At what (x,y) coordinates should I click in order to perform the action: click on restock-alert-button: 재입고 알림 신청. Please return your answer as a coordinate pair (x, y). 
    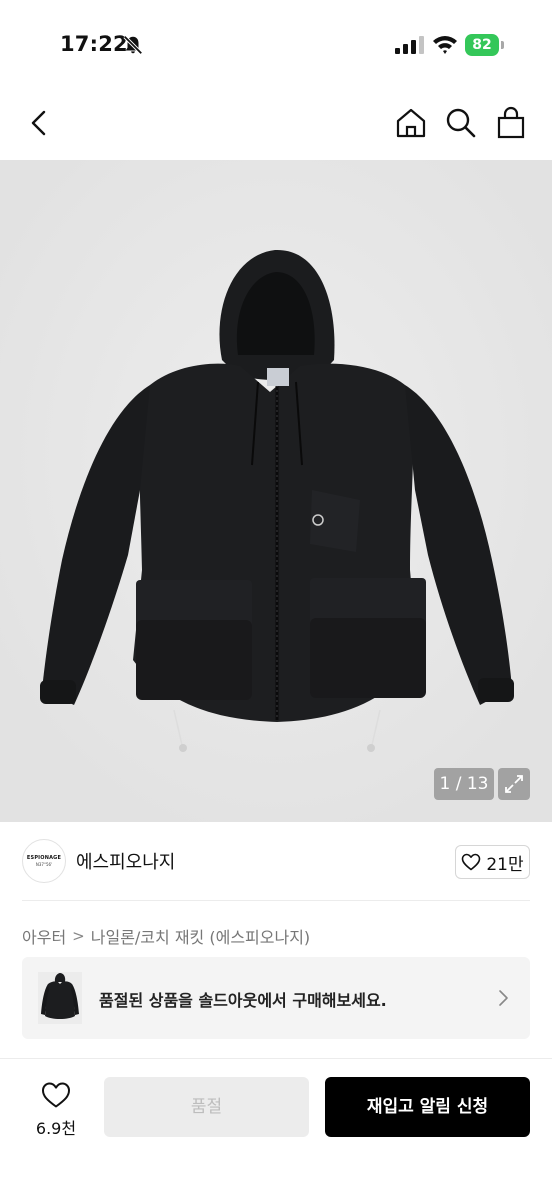
    Looking at the image, I should click on (427, 1107).